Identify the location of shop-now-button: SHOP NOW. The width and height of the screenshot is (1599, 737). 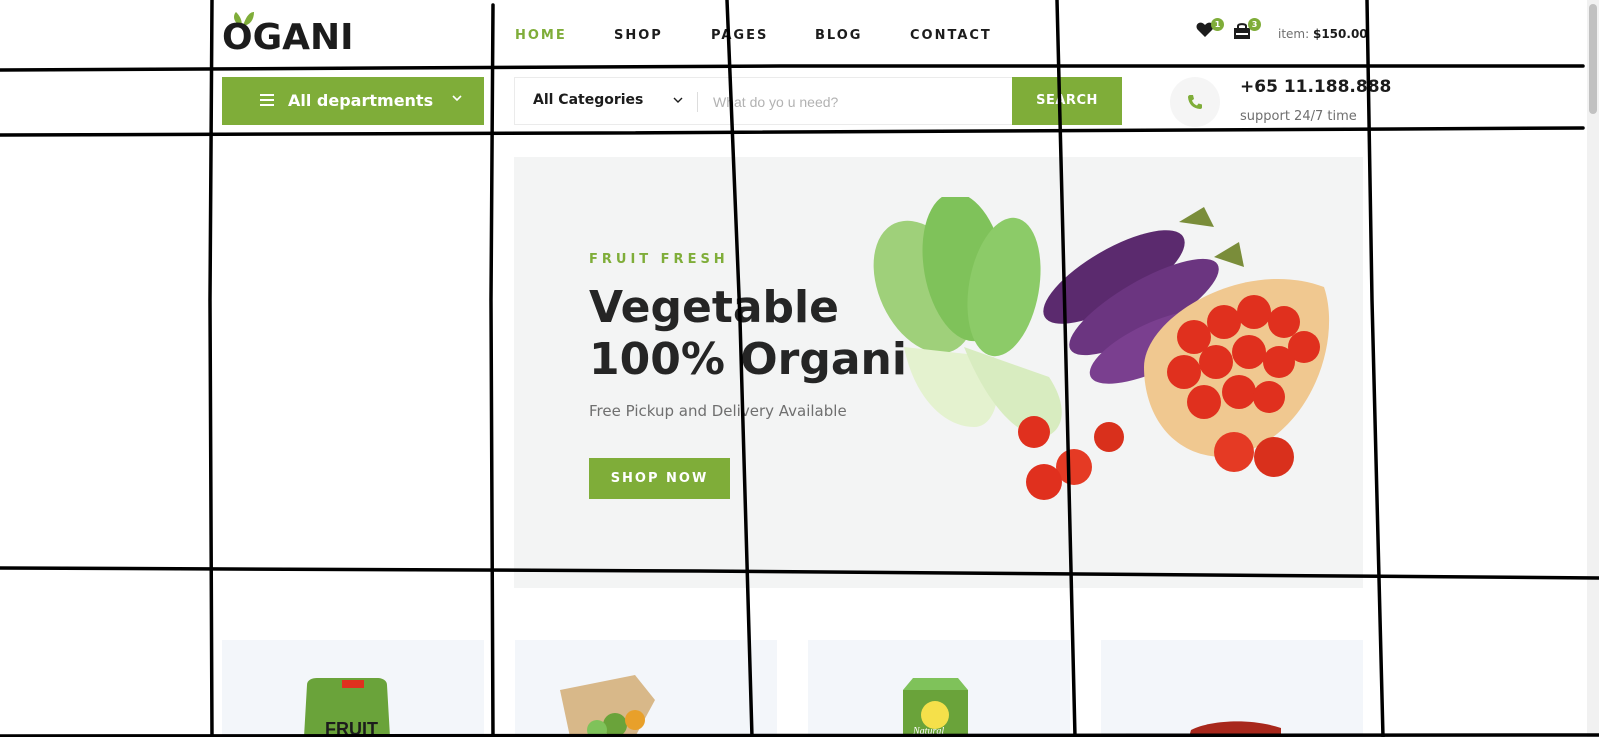
(659, 478).